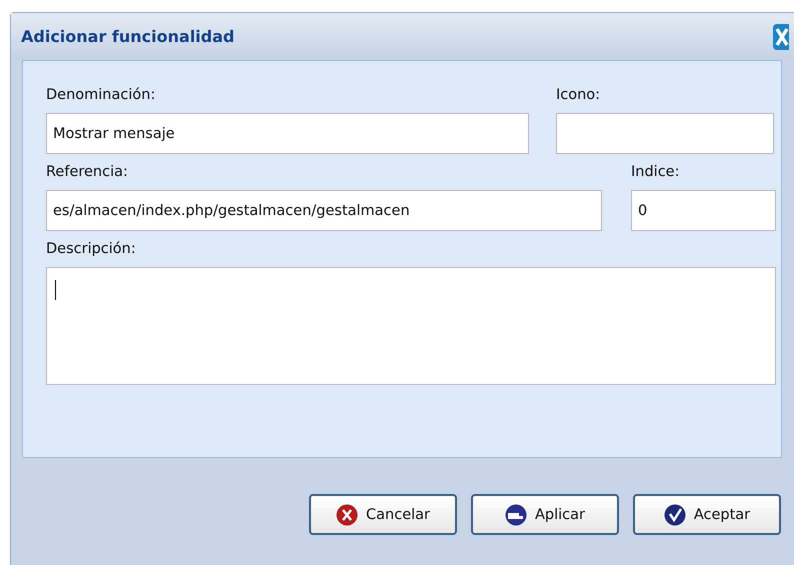 This screenshot has height=565, width=794. Describe the element at coordinates (383, 514) in the screenshot. I see `cancel-button: Cancelar` at that location.